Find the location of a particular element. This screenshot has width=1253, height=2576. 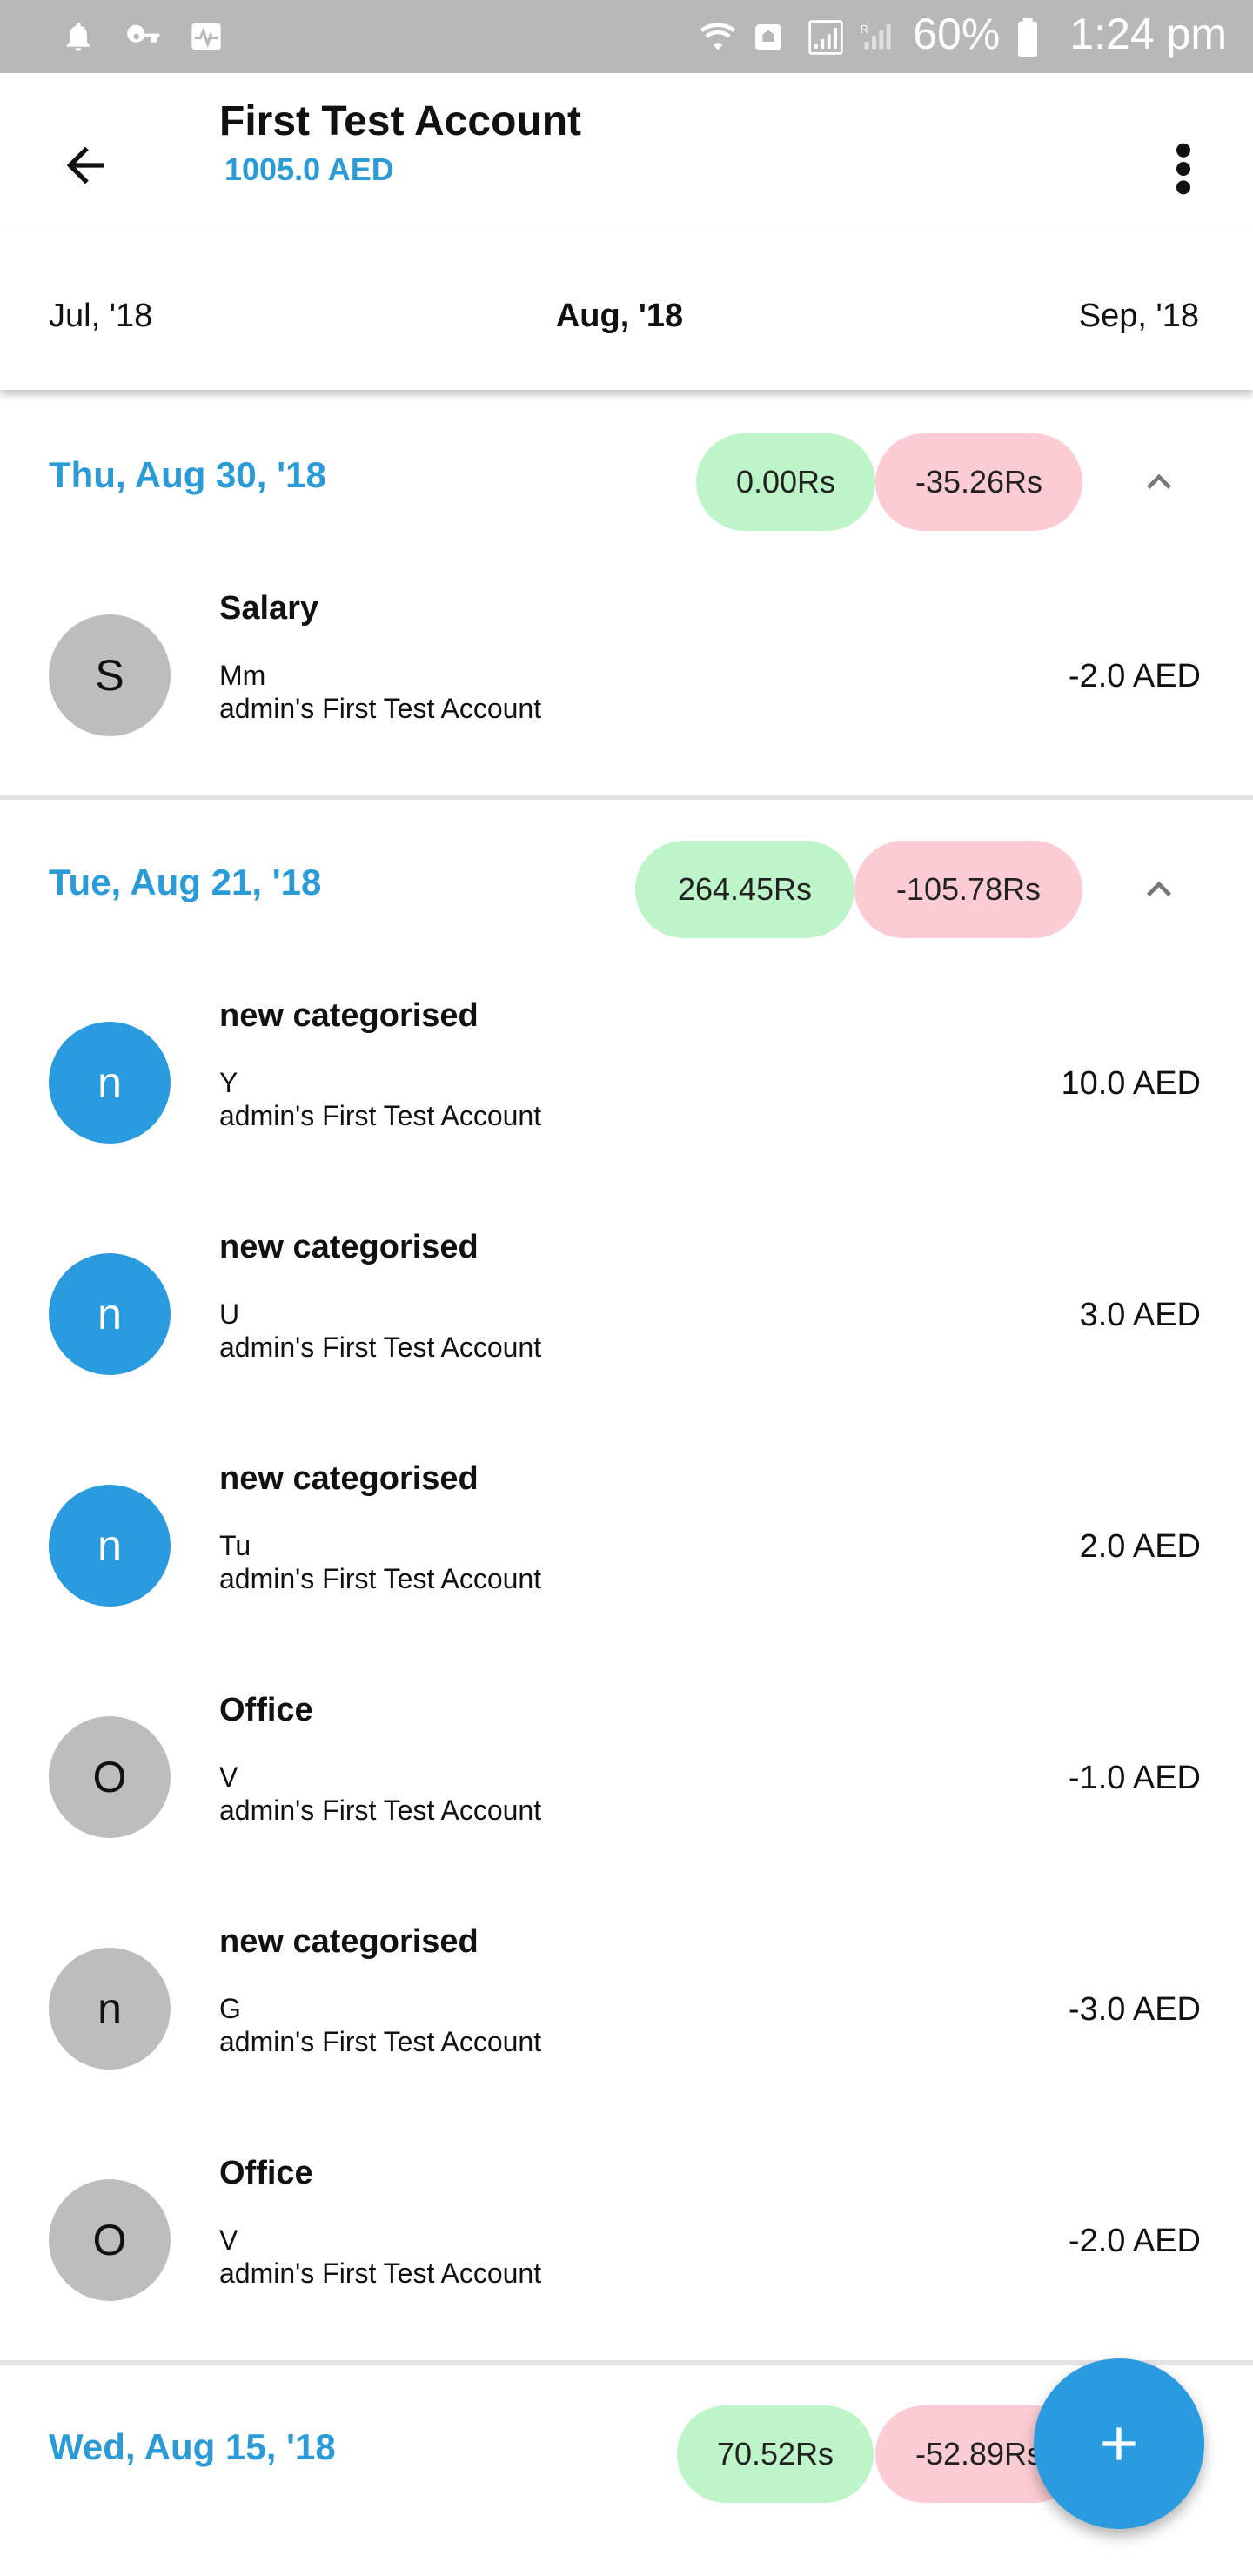

day-group-header: Tue, Aug 21, '18 264.45Rs -105.78Rs is located at coordinates (626, 884).